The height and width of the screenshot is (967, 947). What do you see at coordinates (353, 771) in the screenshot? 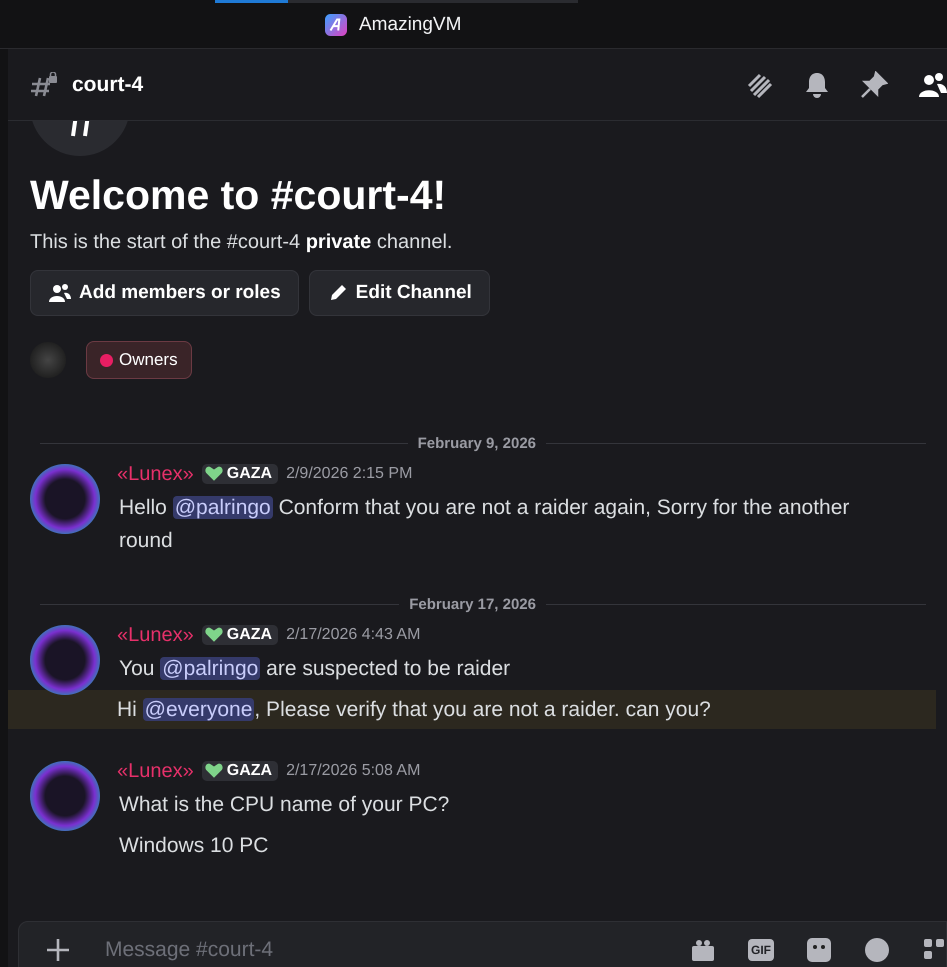
I see `timestamp: 2/17/2026 5:08 AM` at bounding box center [353, 771].